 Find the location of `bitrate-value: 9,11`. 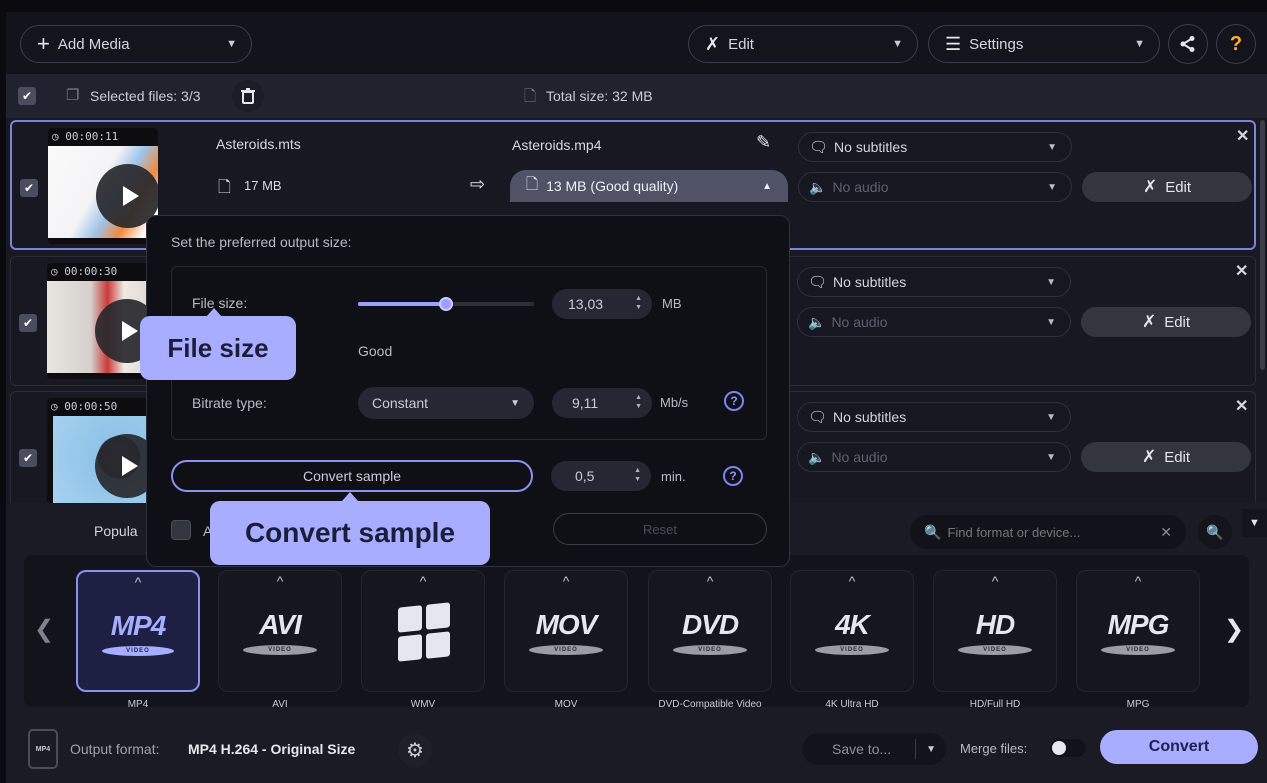

bitrate-value: 9,11 is located at coordinates (585, 403).